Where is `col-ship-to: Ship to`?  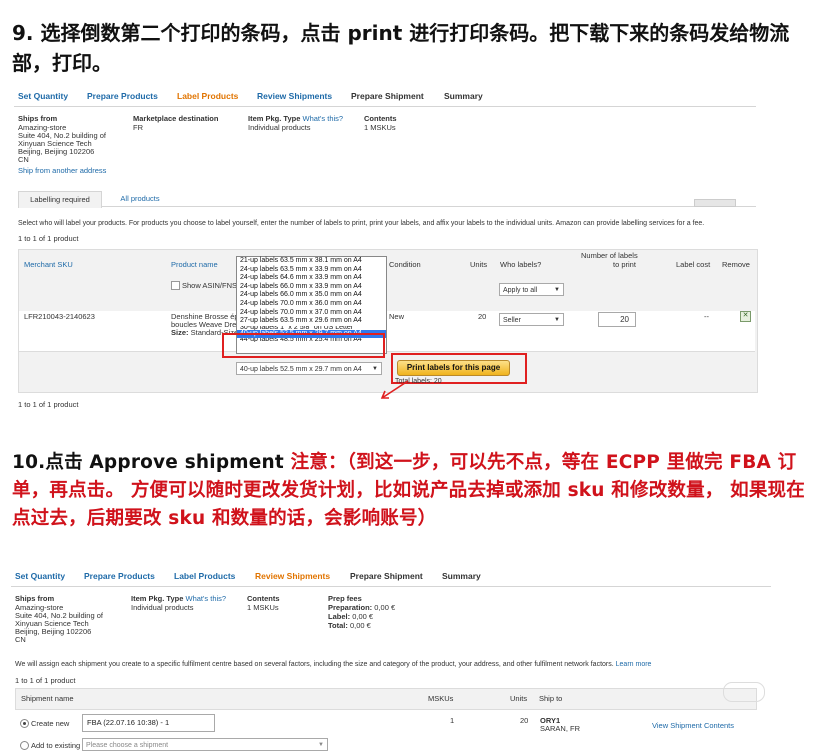 col-ship-to: Ship to is located at coordinates (551, 698).